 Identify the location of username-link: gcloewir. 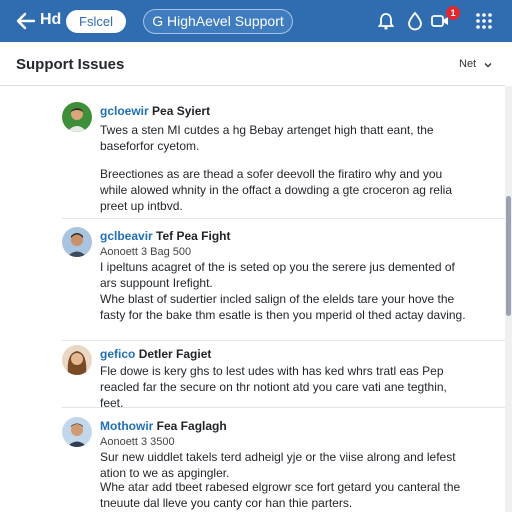
(124, 111).